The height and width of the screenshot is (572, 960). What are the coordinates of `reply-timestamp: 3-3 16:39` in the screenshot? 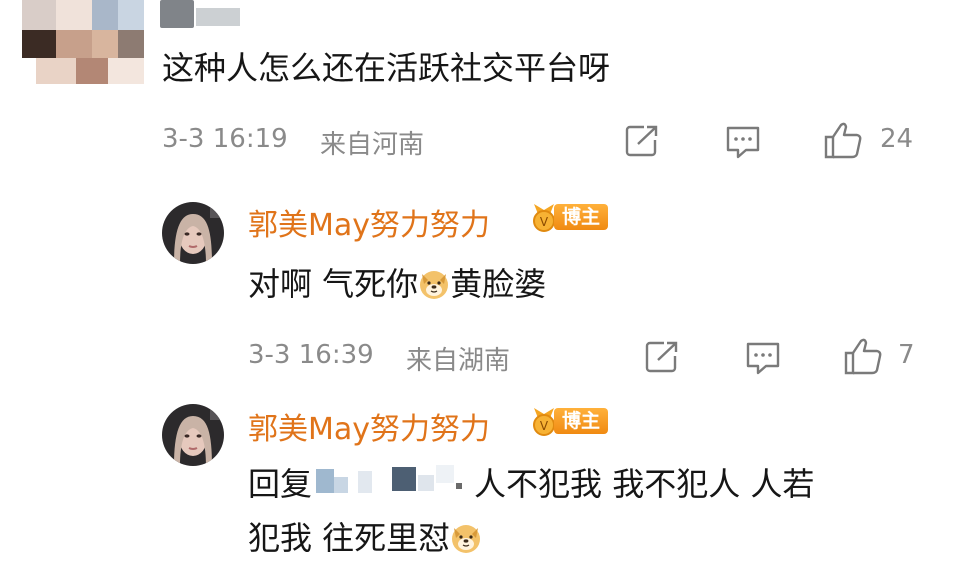 It's located at (311, 355).